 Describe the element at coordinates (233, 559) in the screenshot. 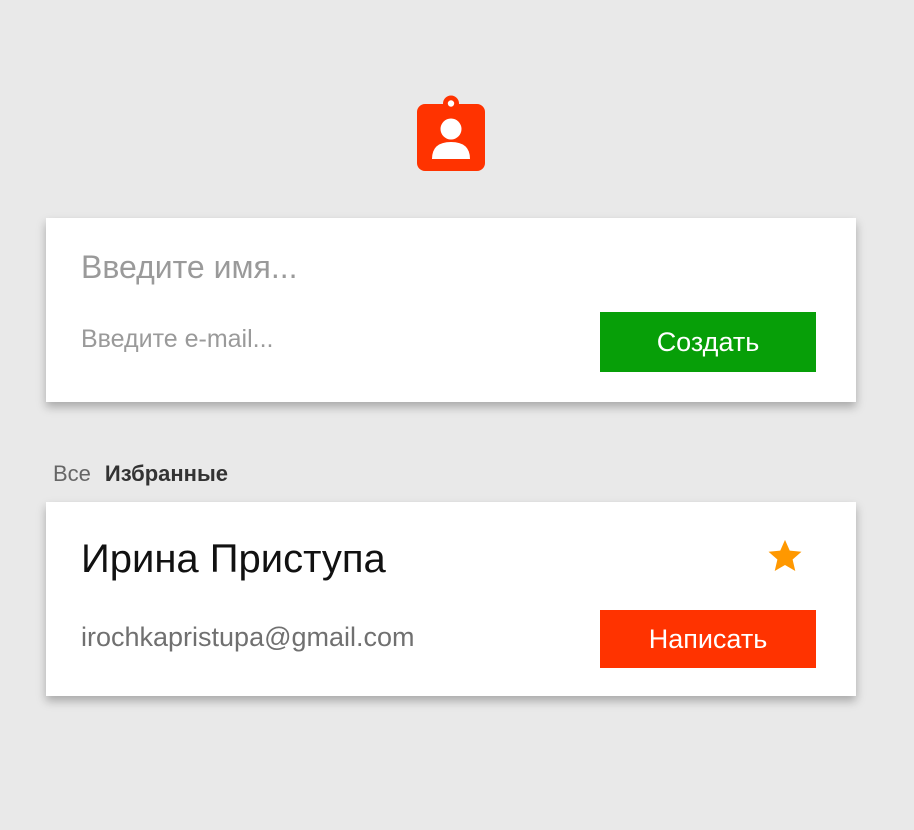

I see `contact-name: Ирина Приступа` at that location.